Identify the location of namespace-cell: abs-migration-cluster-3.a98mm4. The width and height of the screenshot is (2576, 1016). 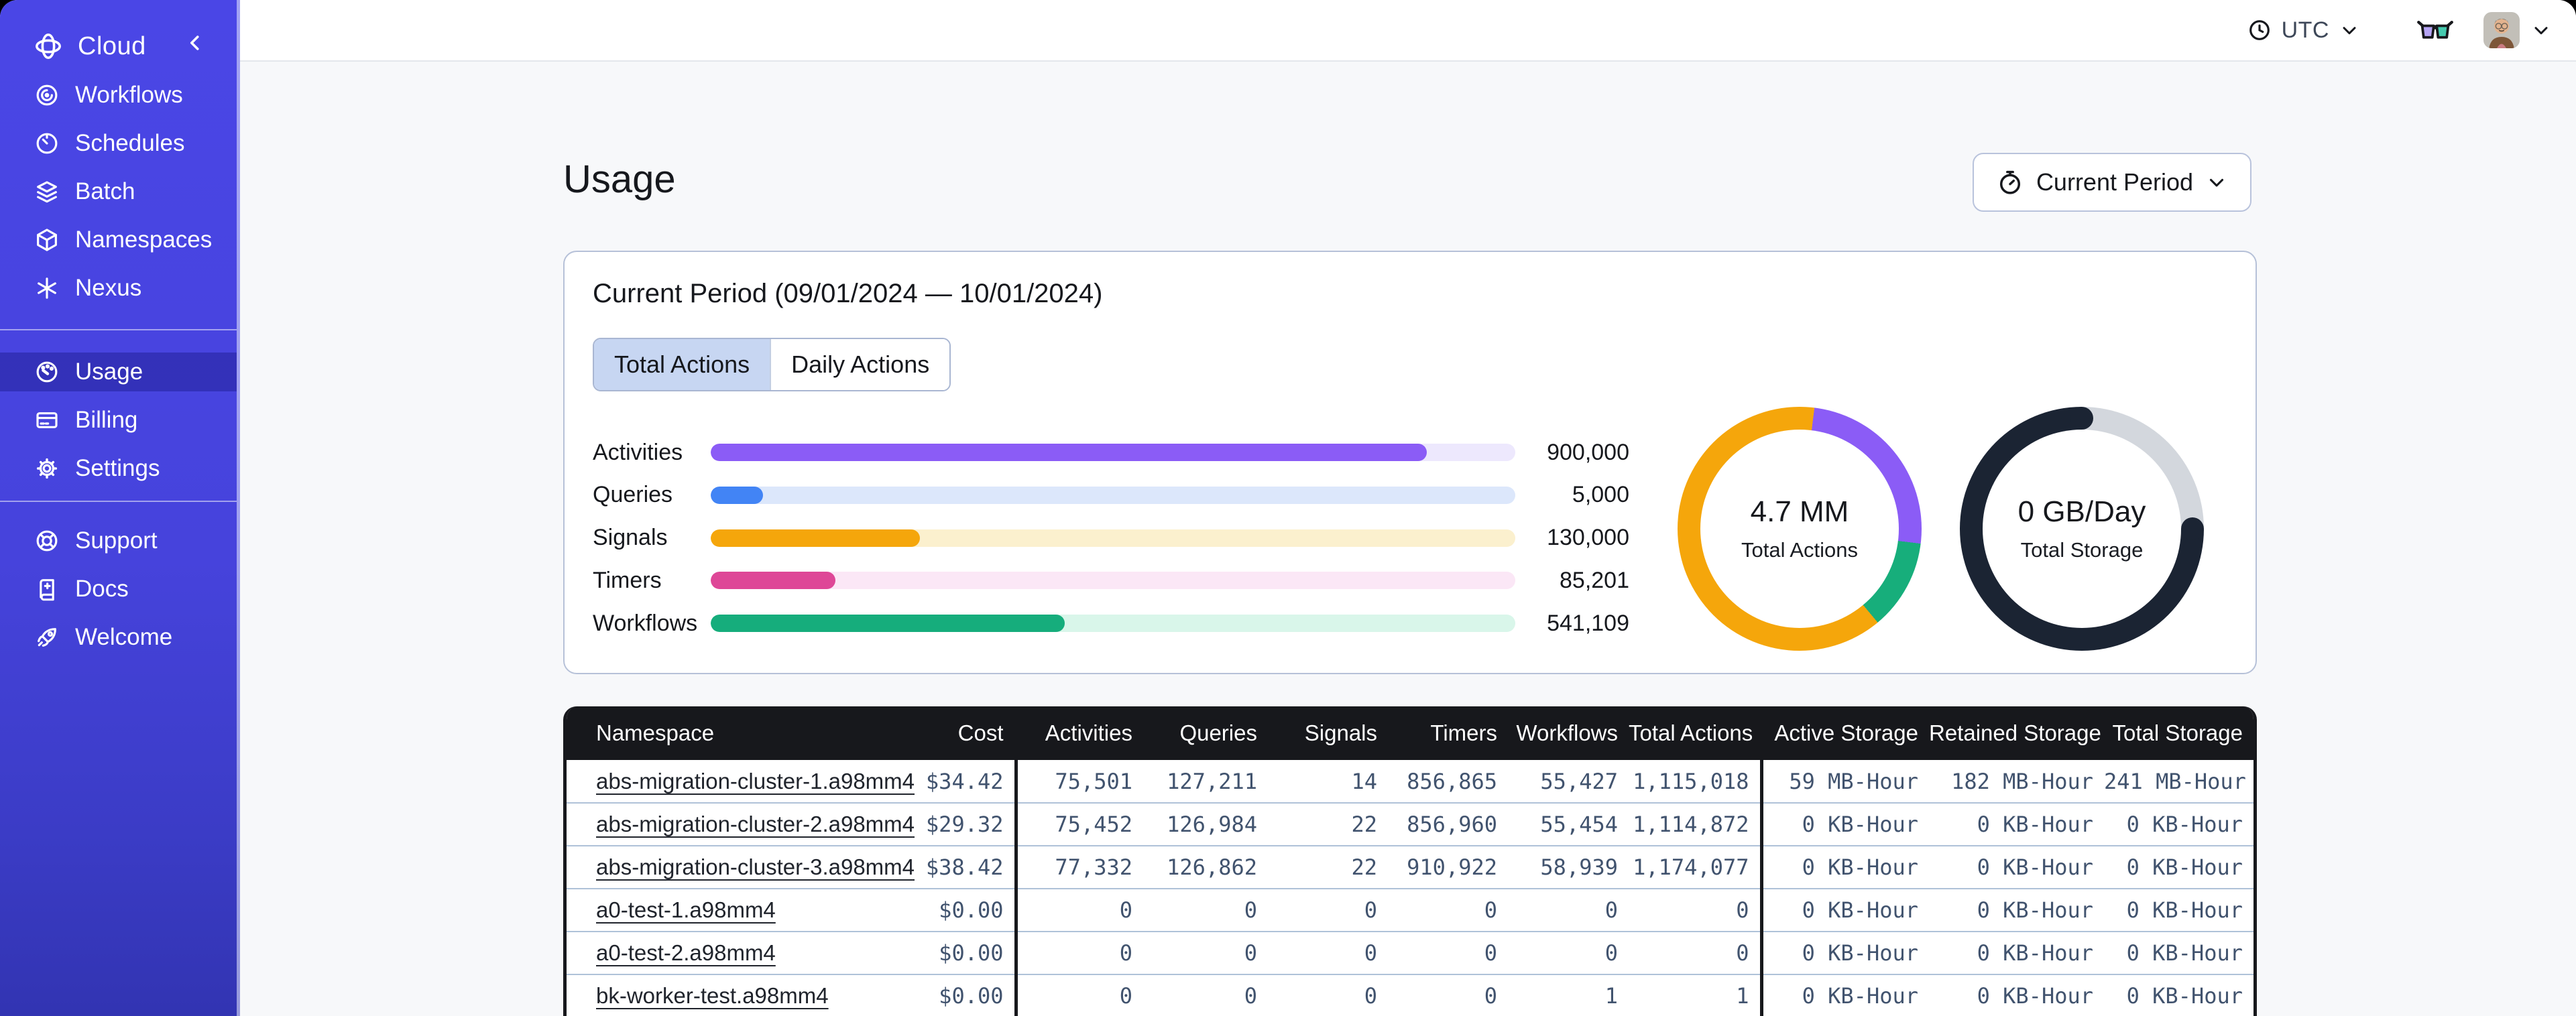
(741, 868).